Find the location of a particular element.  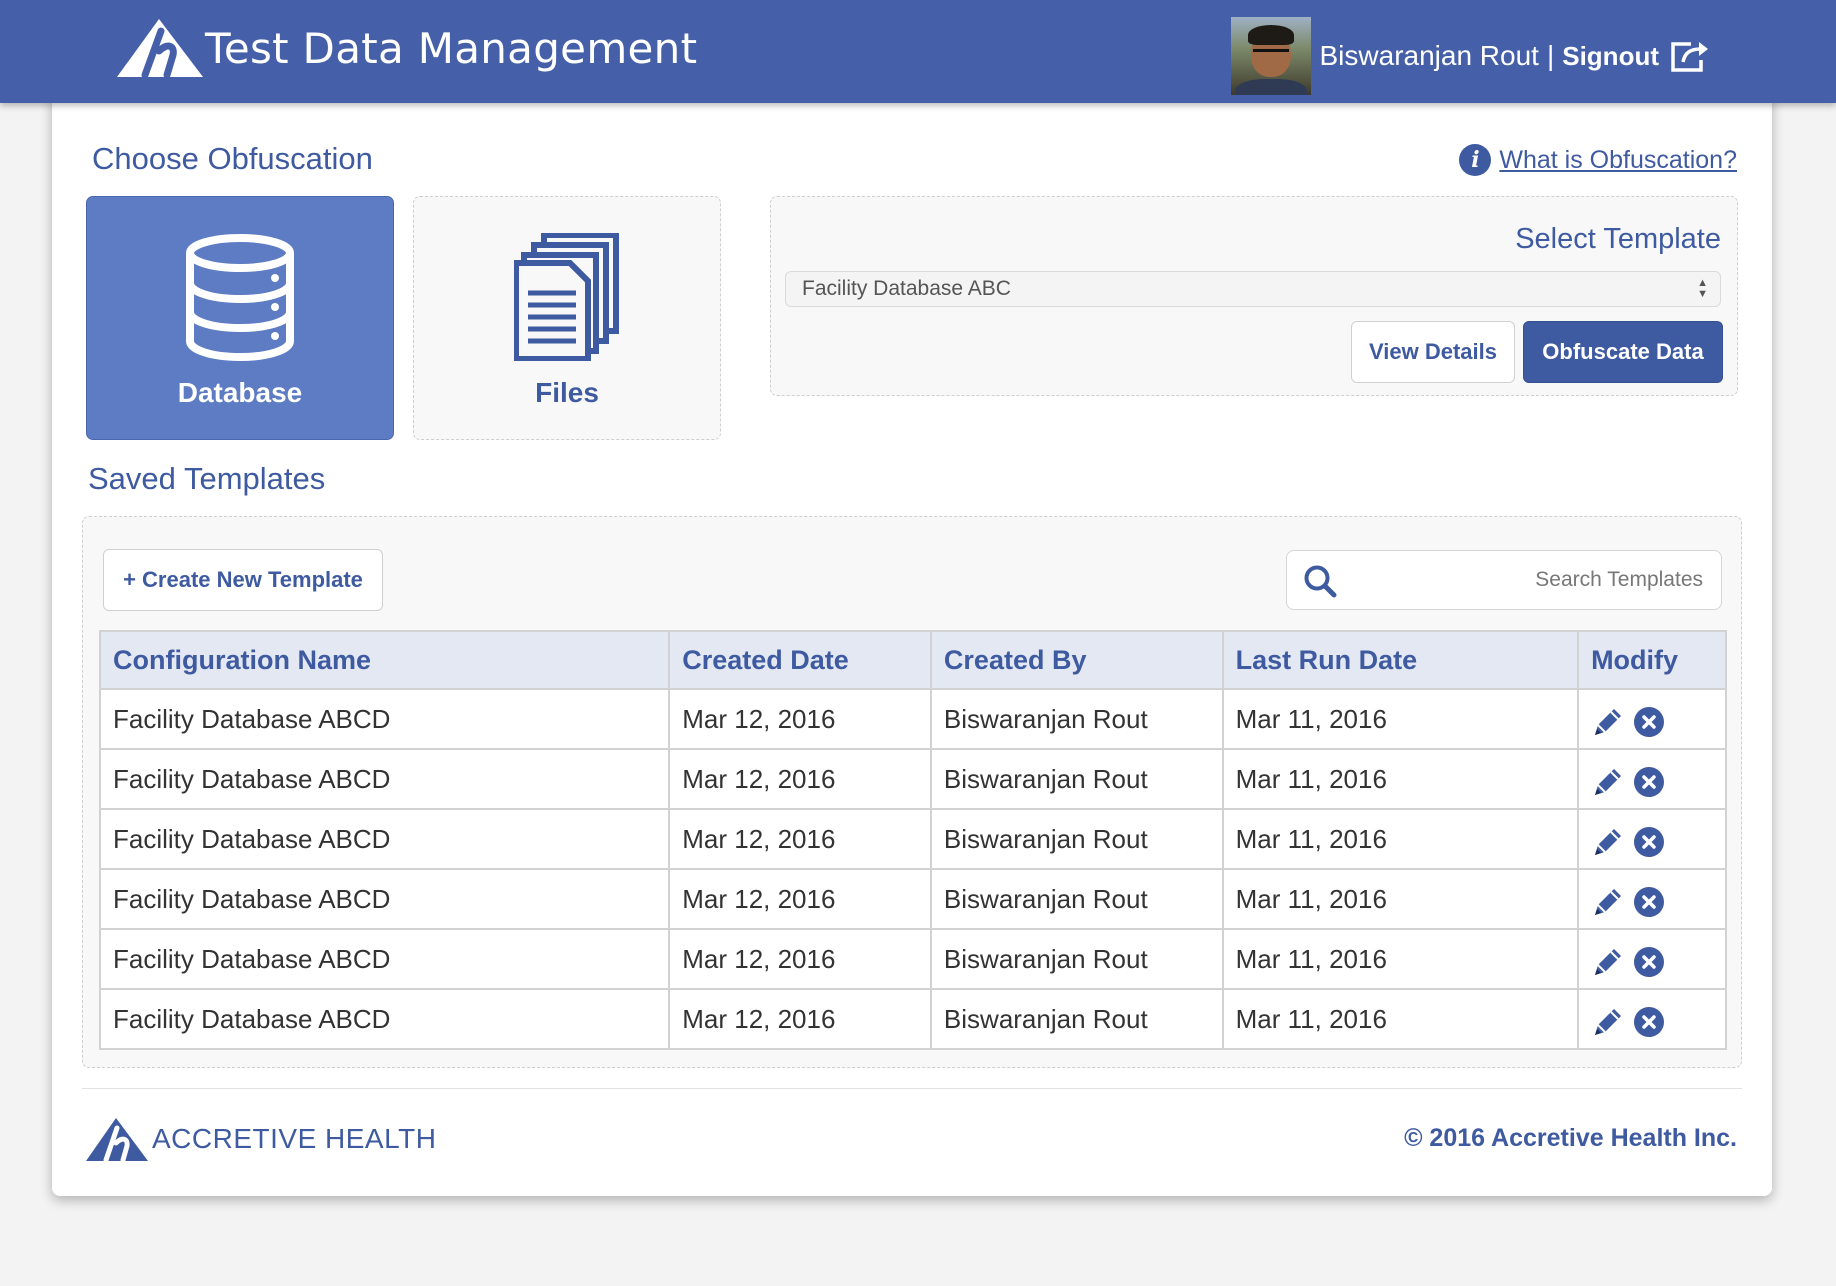

files-icon is located at coordinates (566, 297).